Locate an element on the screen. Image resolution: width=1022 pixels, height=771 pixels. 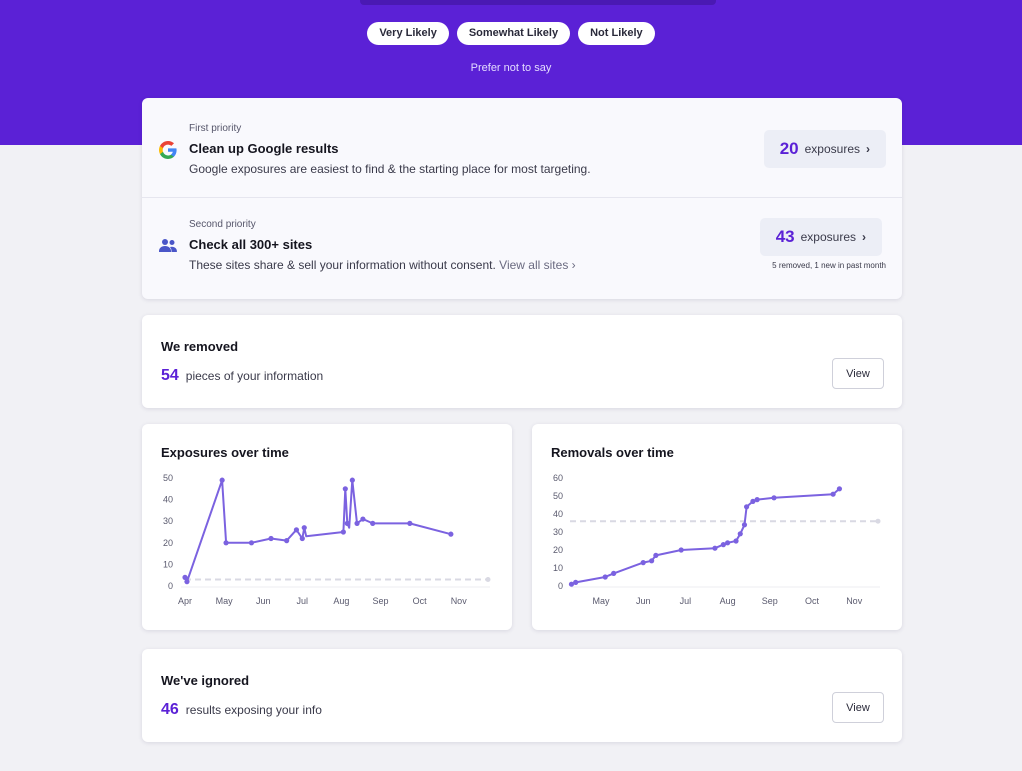
ignored-title: We've ignored is located at coordinates (205, 680).